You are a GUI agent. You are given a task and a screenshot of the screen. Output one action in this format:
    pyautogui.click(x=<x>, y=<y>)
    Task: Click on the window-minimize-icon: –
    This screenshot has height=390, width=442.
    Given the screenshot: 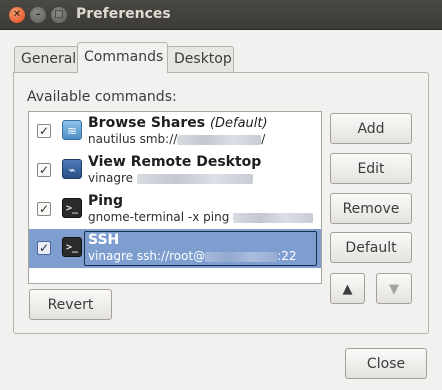 What is the action you would take?
    pyautogui.click(x=38, y=15)
    